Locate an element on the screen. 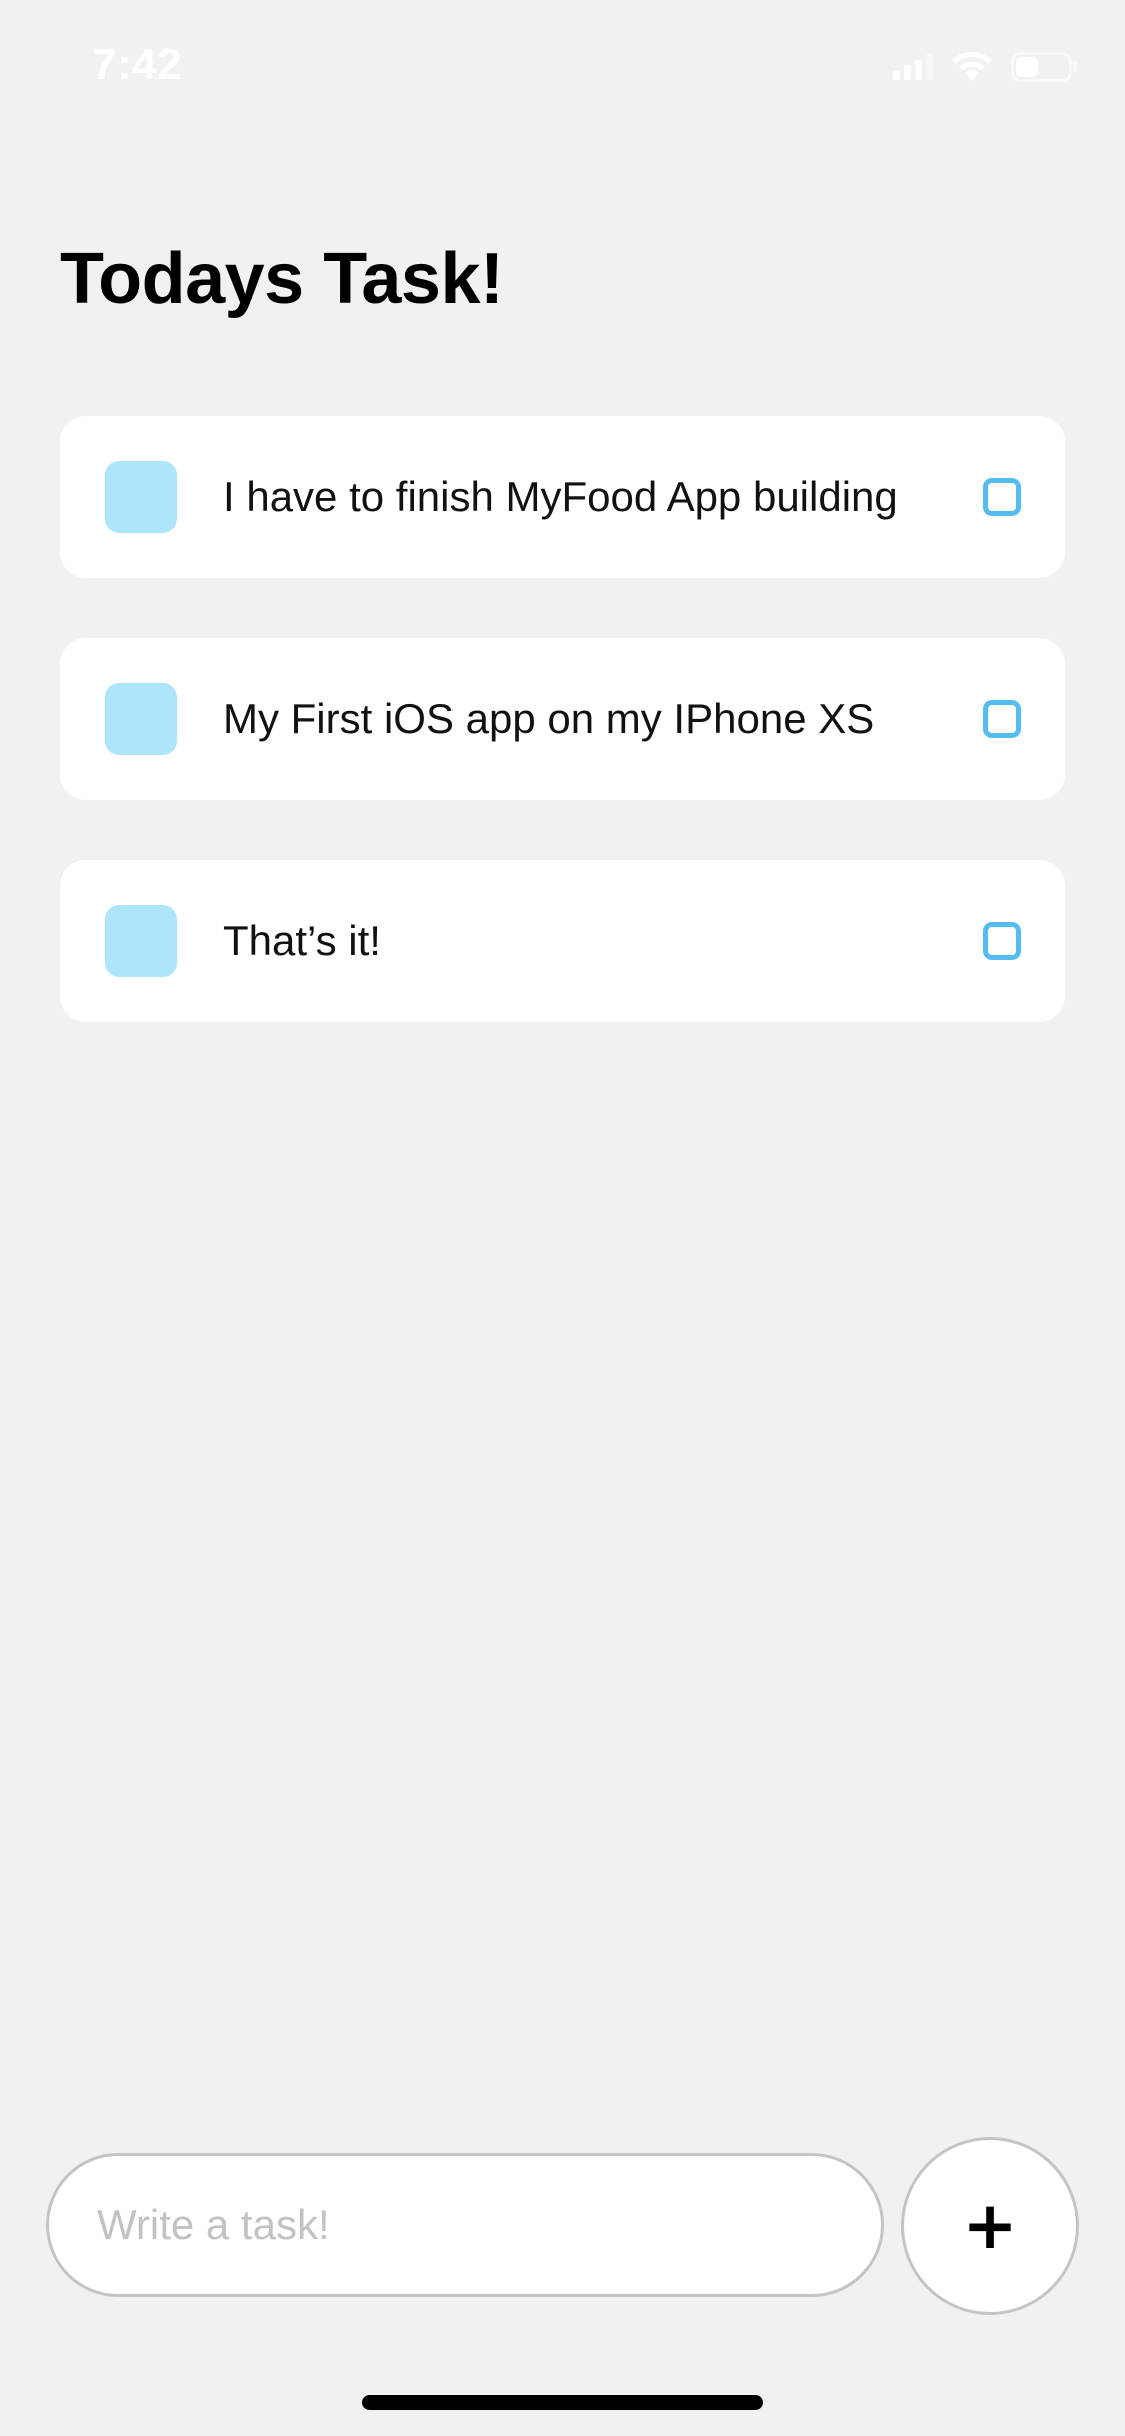 Image resolution: width=1125 pixels, height=2436 pixels. plus-icon: + is located at coordinates (990, 2225).